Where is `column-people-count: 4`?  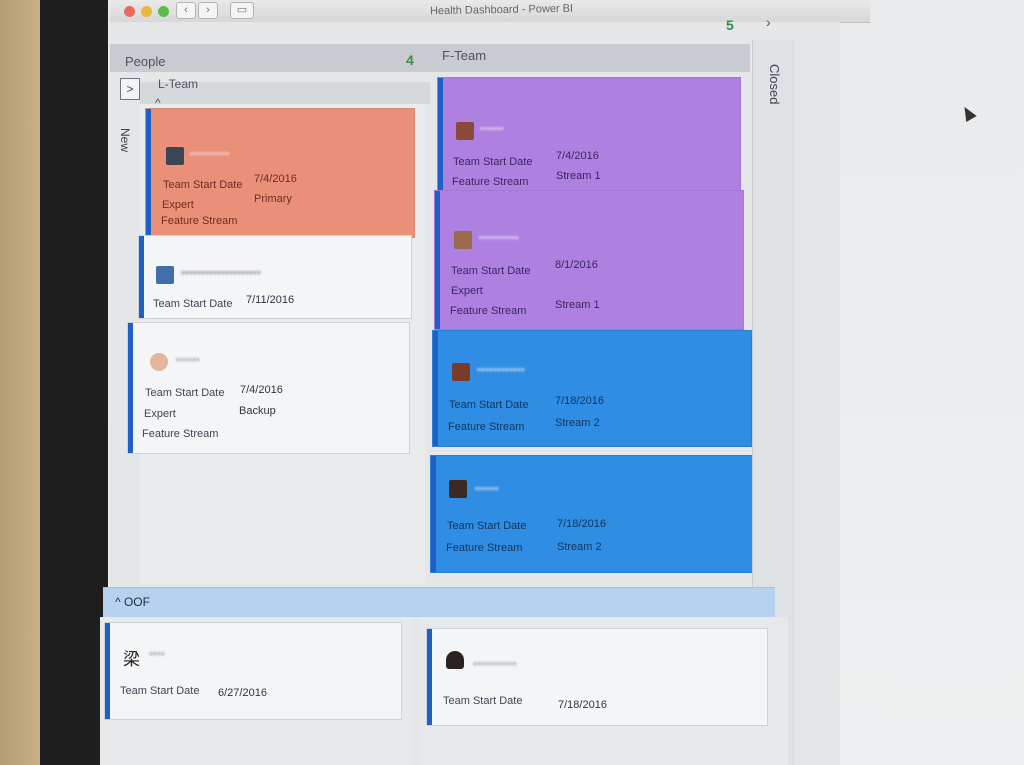 column-people-count: 4 is located at coordinates (410, 60).